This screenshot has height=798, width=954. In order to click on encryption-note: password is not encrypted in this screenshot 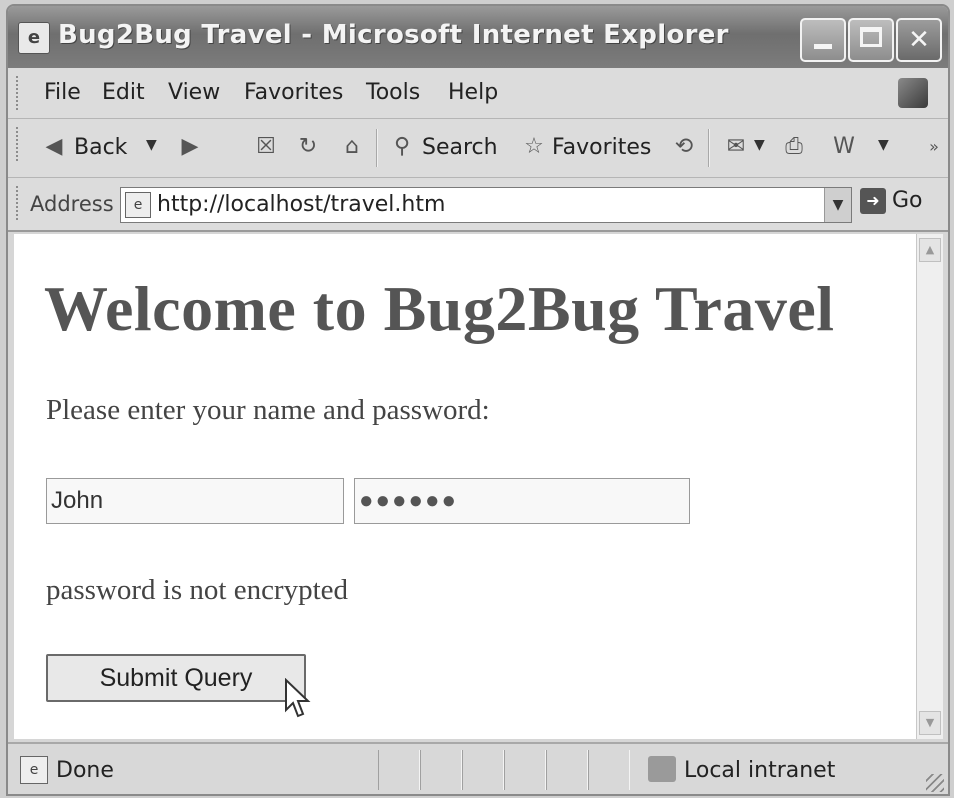, I will do `click(197, 590)`.